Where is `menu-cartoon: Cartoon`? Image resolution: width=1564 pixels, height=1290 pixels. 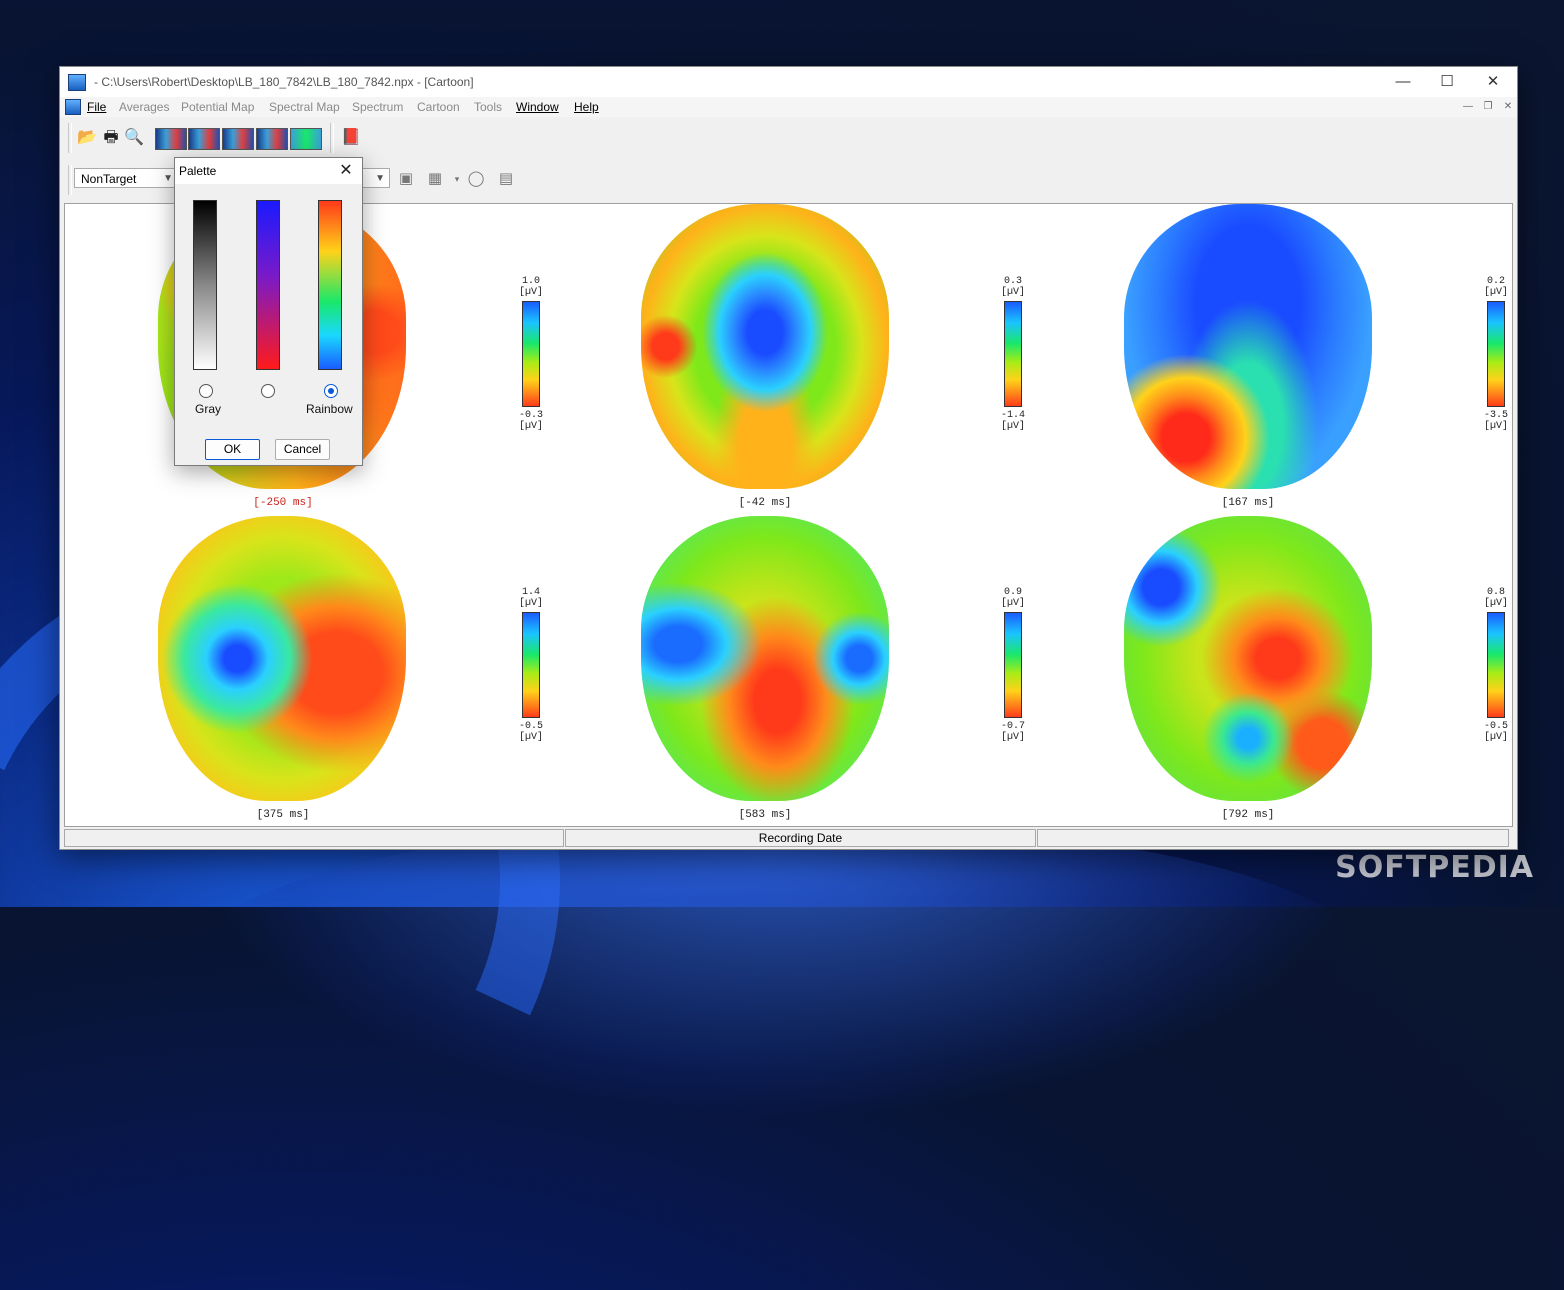 menu-cartoon: Cartoon is located at coordinates (438, 107).